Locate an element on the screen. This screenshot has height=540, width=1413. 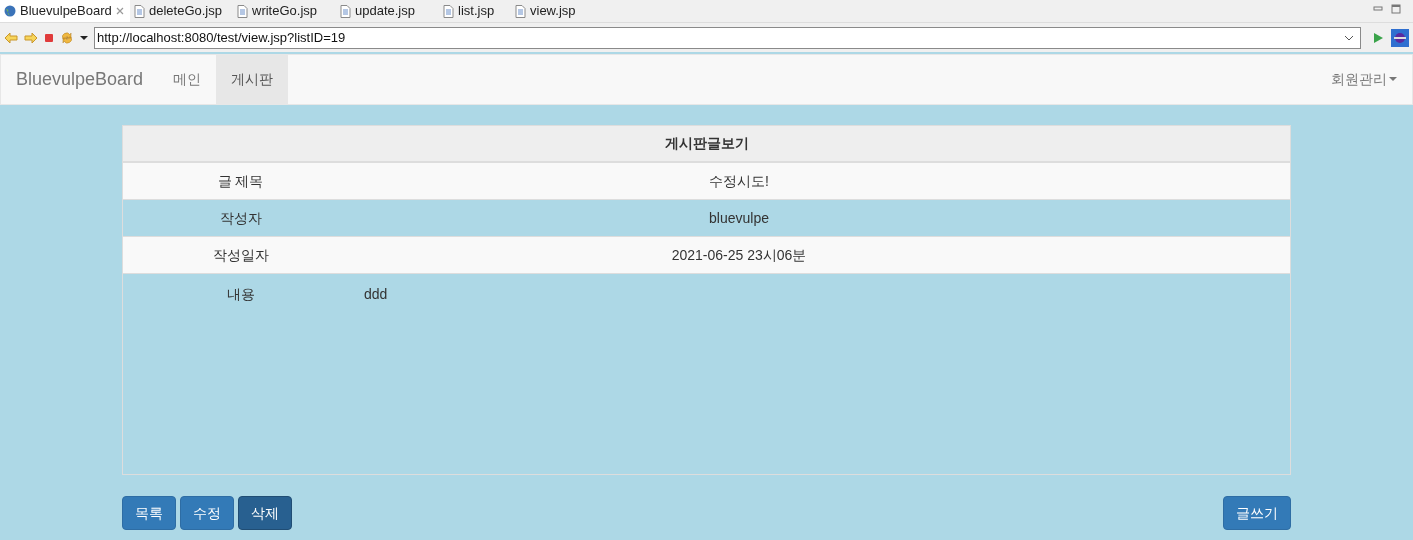
write-button: 글쓰기 is located at coordinates (1257, 513).